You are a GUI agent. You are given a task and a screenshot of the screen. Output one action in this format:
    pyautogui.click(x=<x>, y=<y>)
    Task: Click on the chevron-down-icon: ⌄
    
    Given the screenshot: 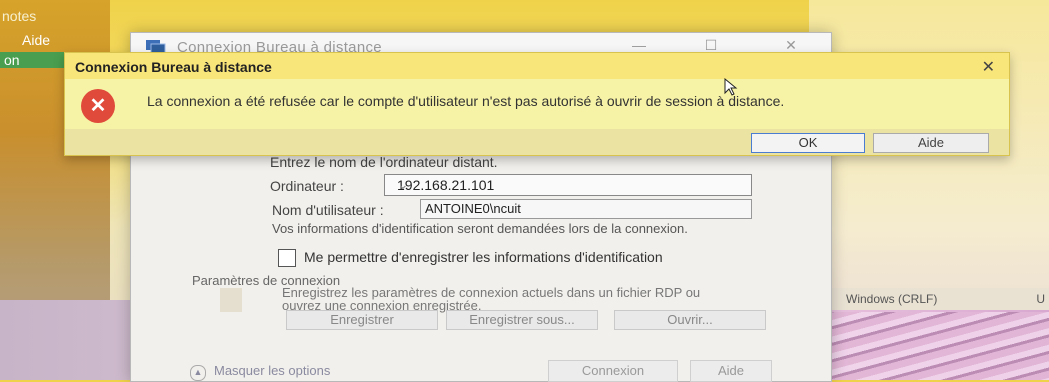 What is the action you would take?
    pyautogui.click(x=570, y=184)
    